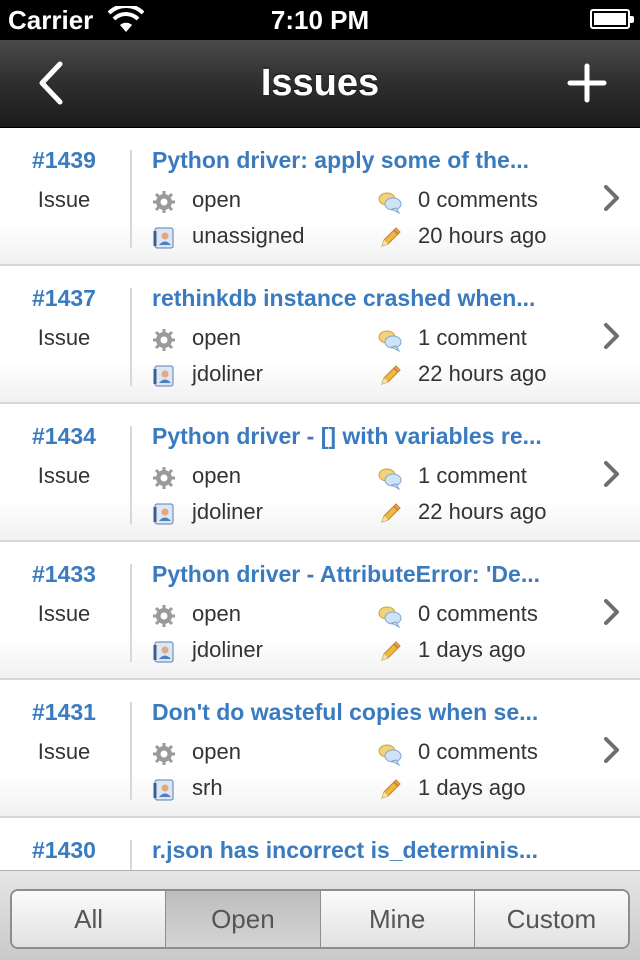 This screenshot has height=960, width=640. What do you see at coordinates (248, 235) in the screenshot?
I see `issue-assignee: unassigned` at bounding box center [248, 235].